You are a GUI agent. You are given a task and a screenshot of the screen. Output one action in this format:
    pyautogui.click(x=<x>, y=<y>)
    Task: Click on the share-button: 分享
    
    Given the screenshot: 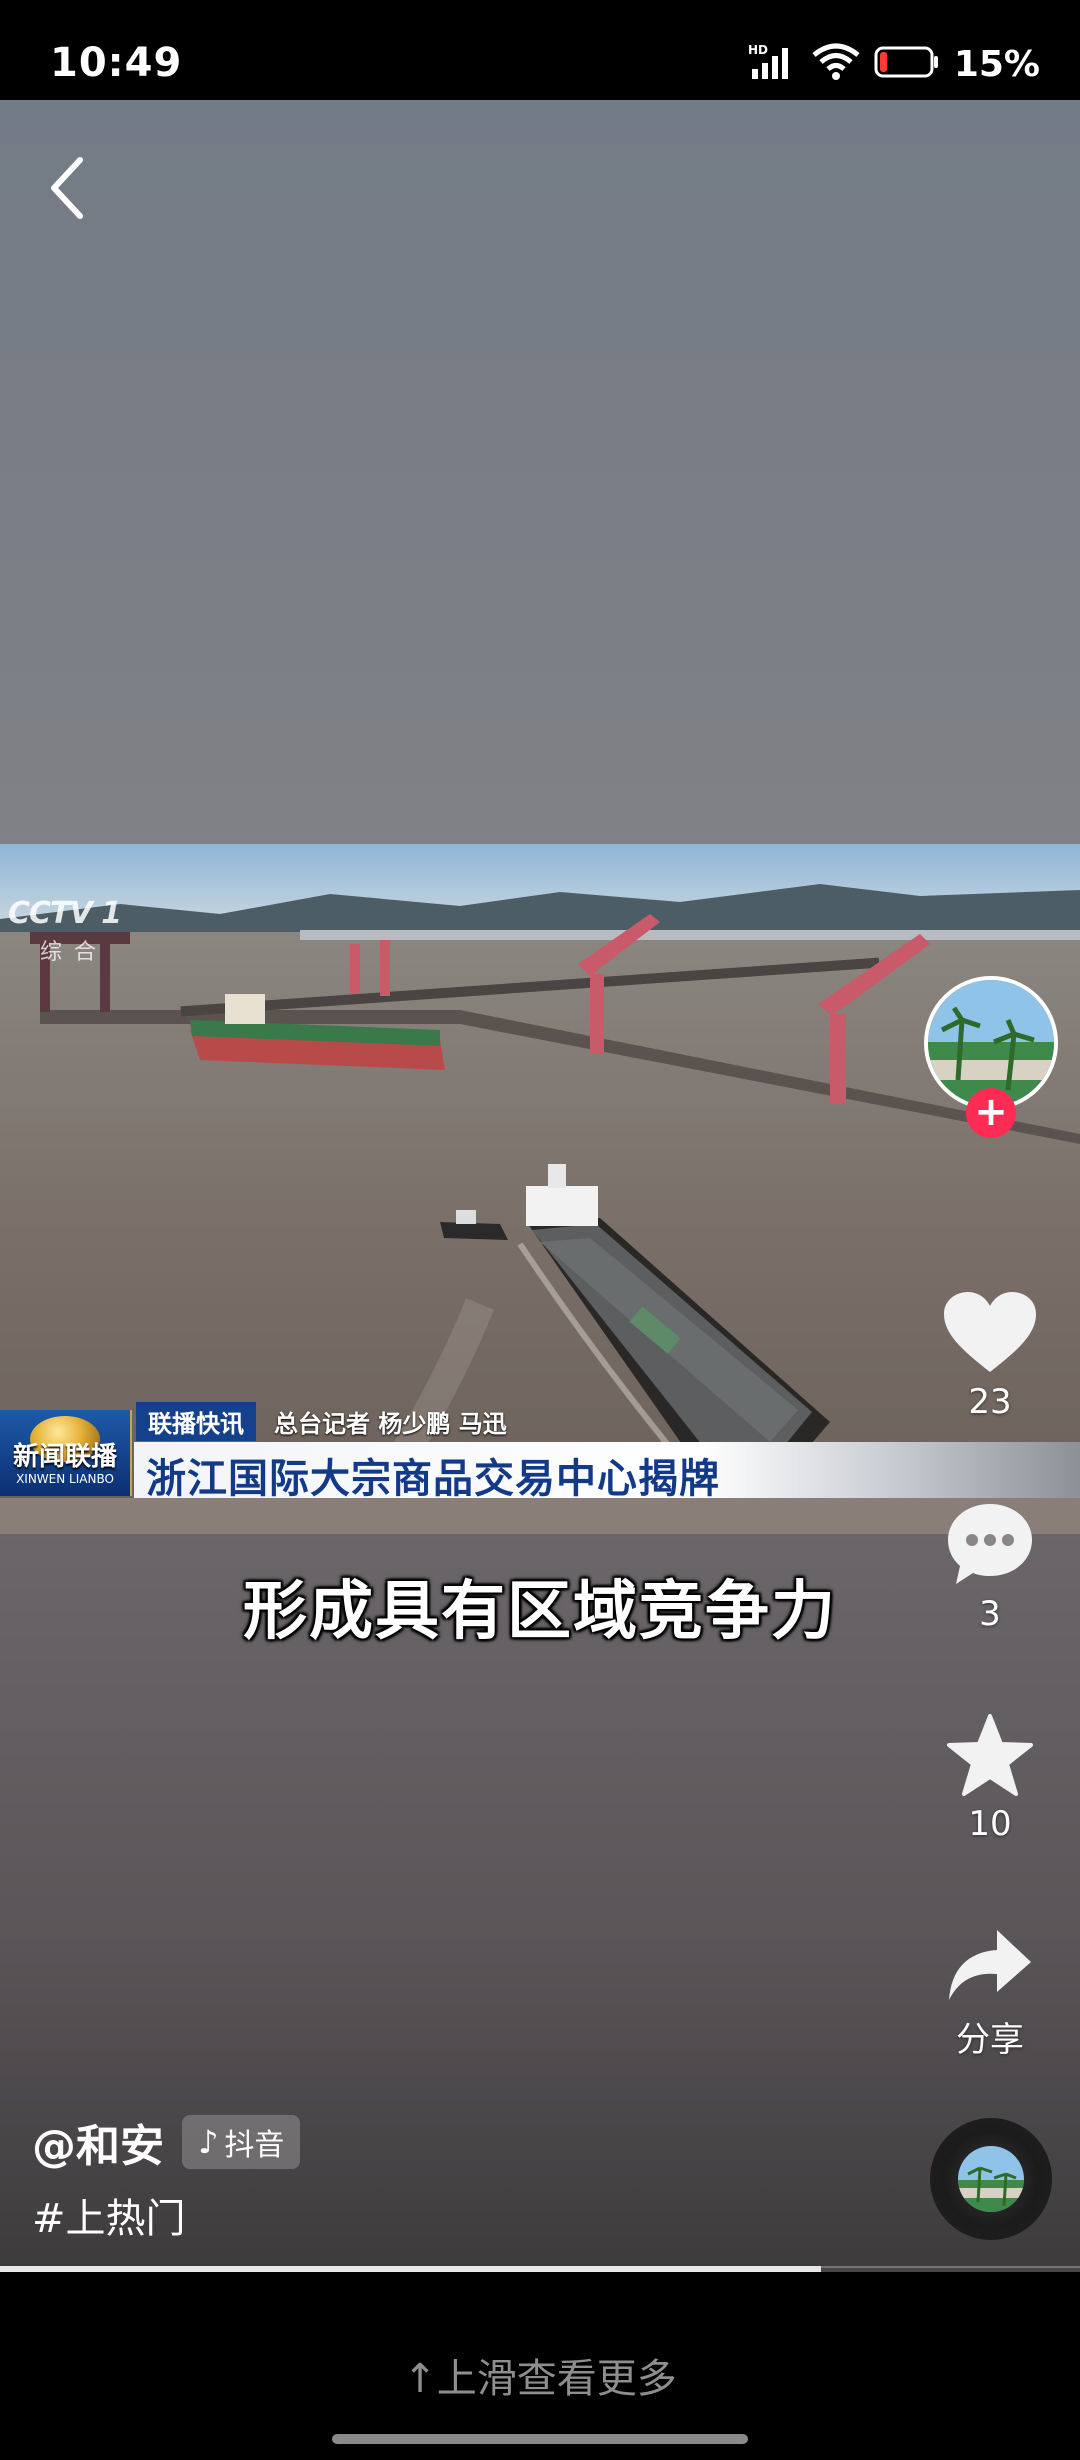 What is the action you would take?
    pyautogui.click(x=990, y=1993)
    